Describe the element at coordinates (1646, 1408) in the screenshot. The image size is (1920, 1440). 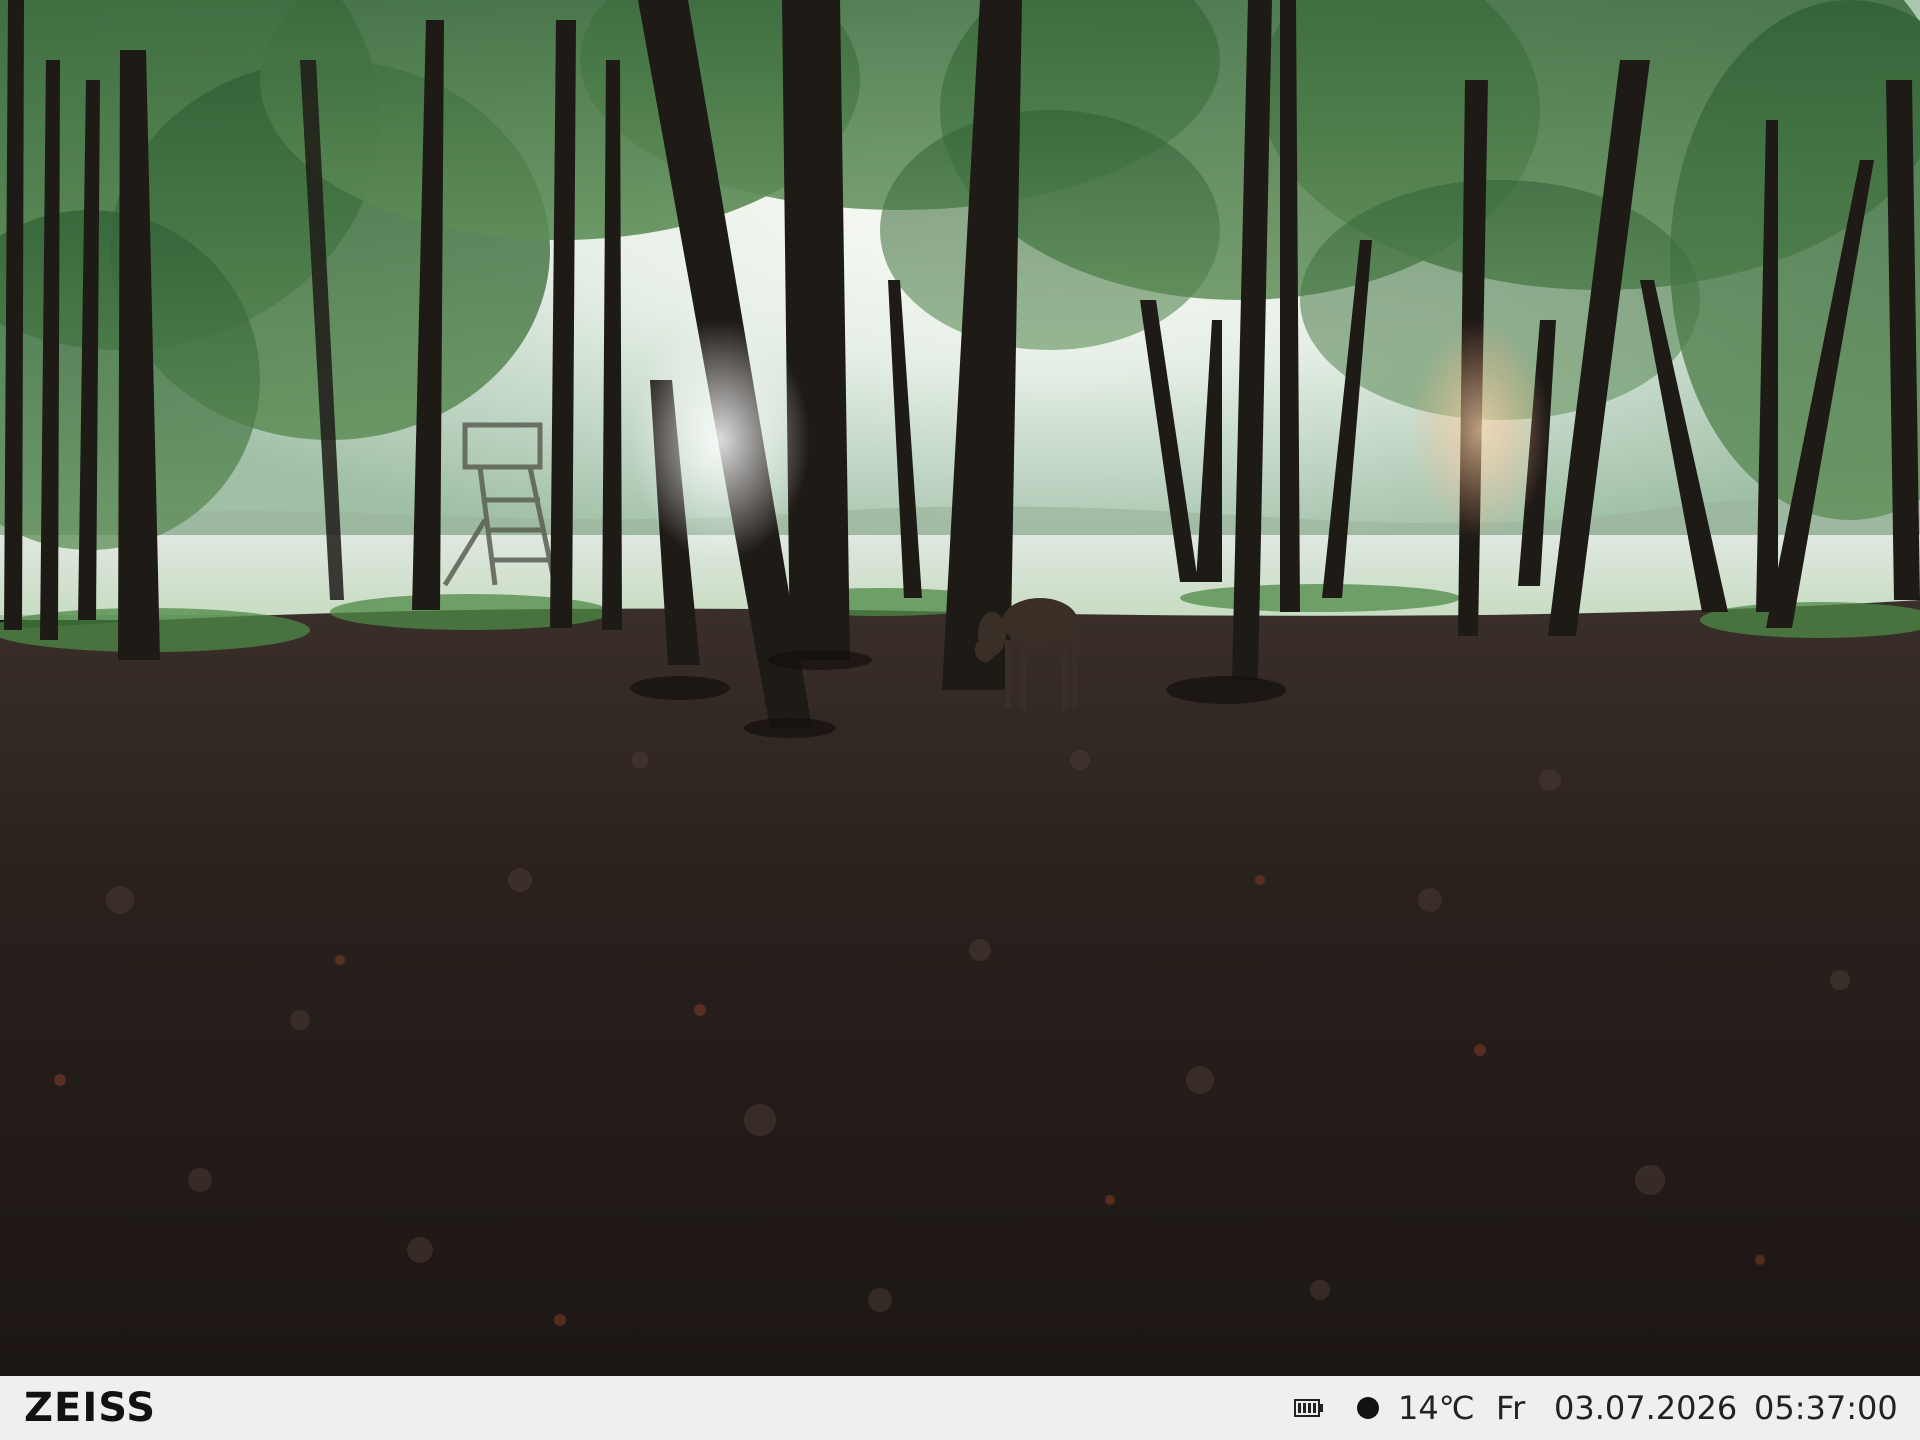
I see `date-stamp: 03.07.2026` at that location.